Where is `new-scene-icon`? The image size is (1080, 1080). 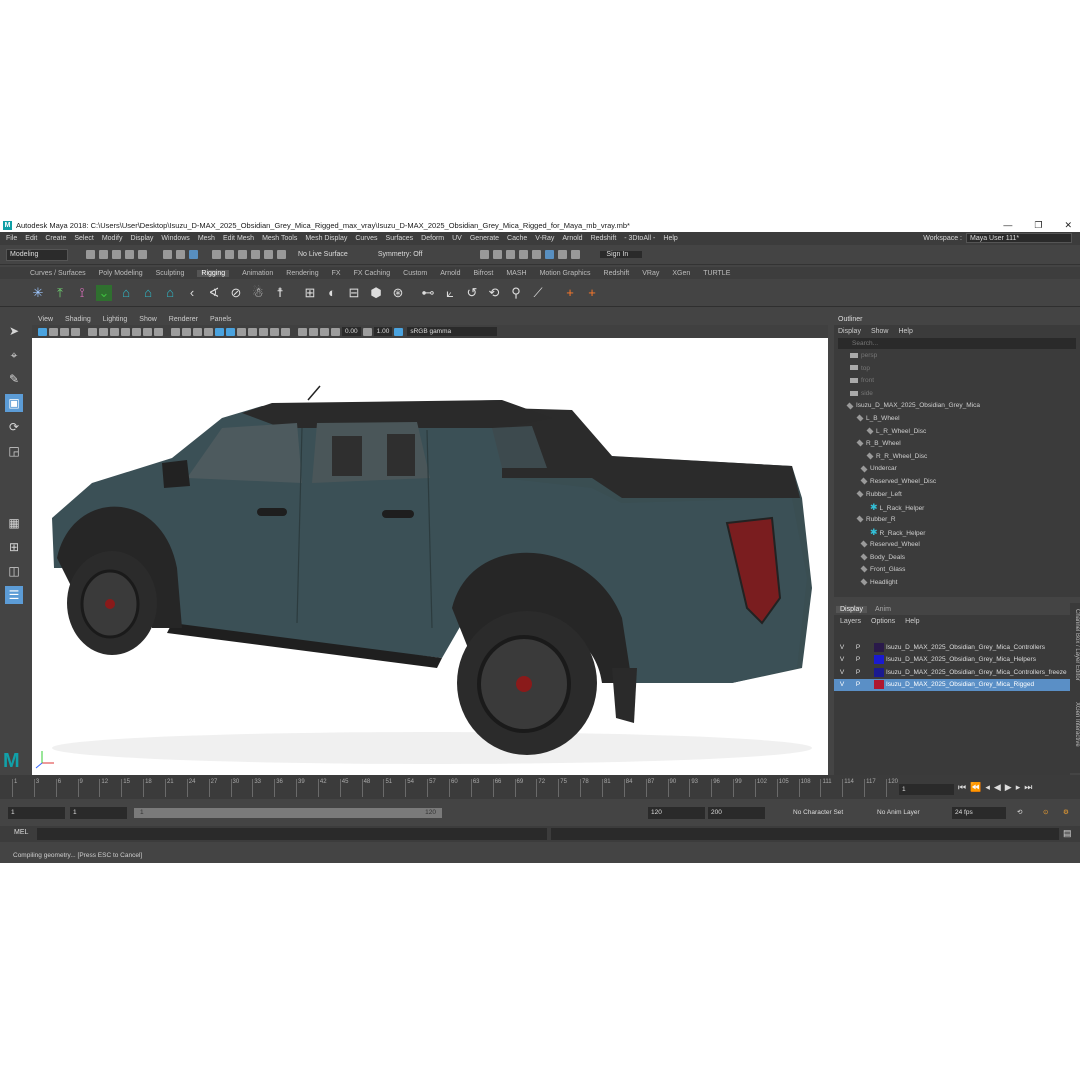
new-scene-icon is located at coordinates (90, 254).